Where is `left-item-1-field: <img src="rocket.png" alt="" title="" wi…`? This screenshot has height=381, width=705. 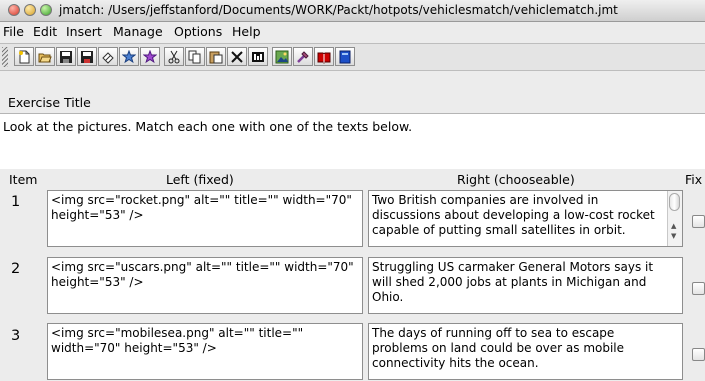 left-item-1-field: <img src="rocket.png" alt="" title="" wi… is located at coordinates (205, 218).